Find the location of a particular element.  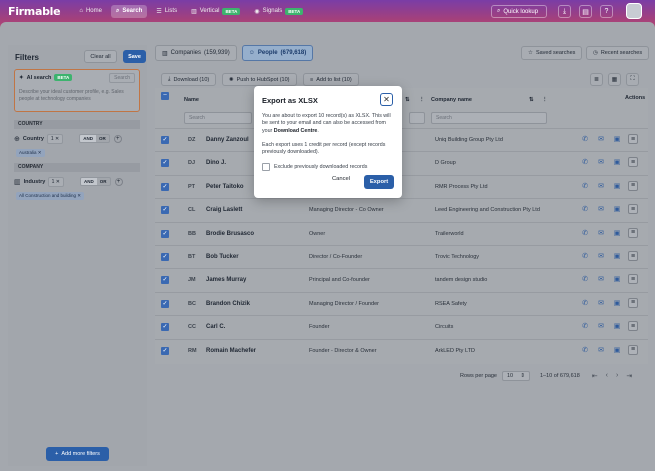

person-name: Carl C. is located at coordinates (215, 327).